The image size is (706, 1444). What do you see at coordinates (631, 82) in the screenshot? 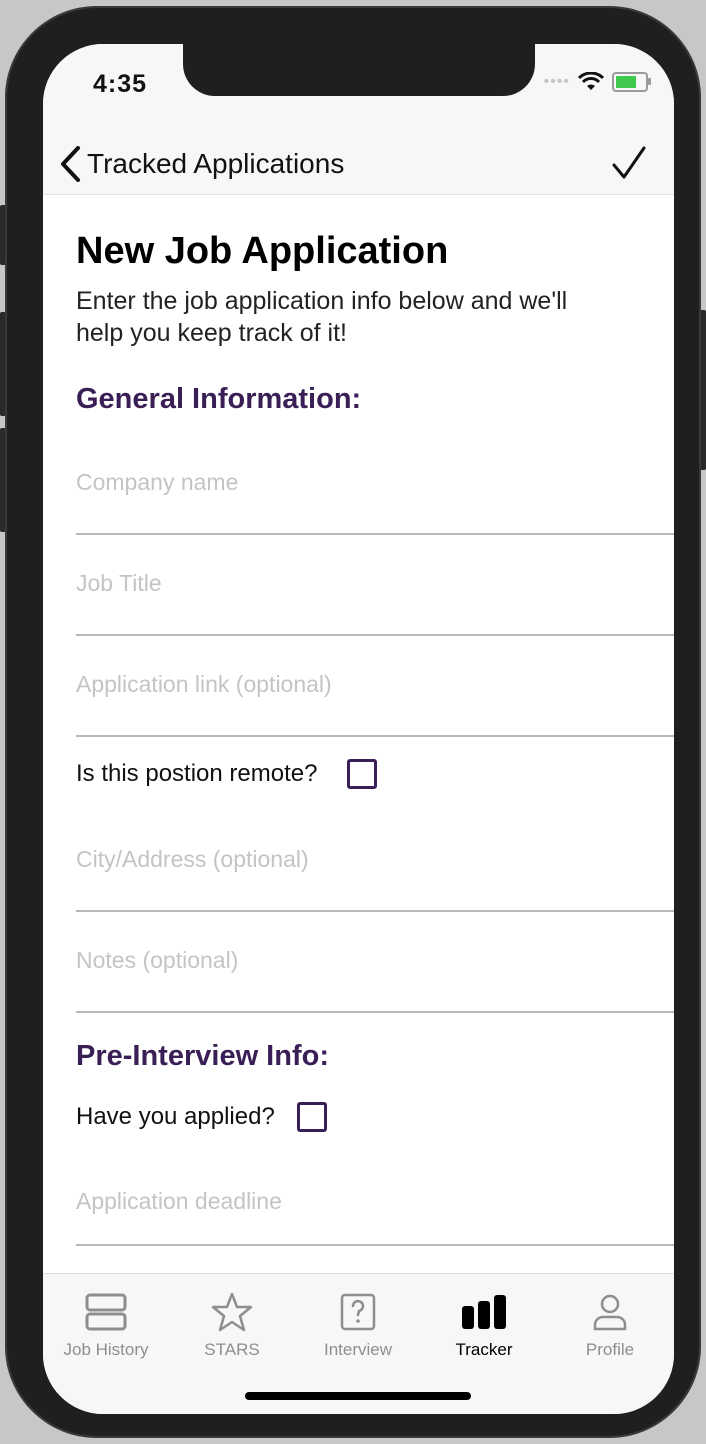
I see `battery-icon` at bounding box center [631, 82].